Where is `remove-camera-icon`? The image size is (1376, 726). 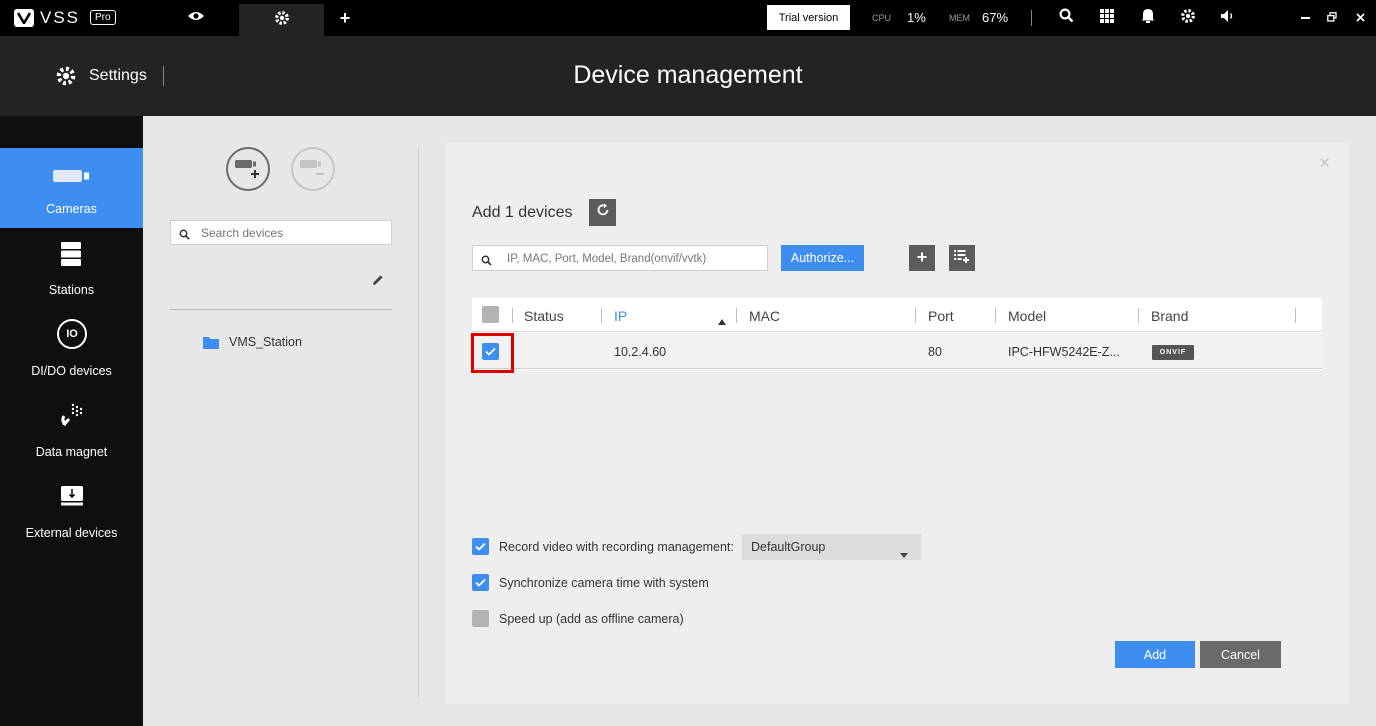
remove-camera-icon is located at coordinates (313, 169).